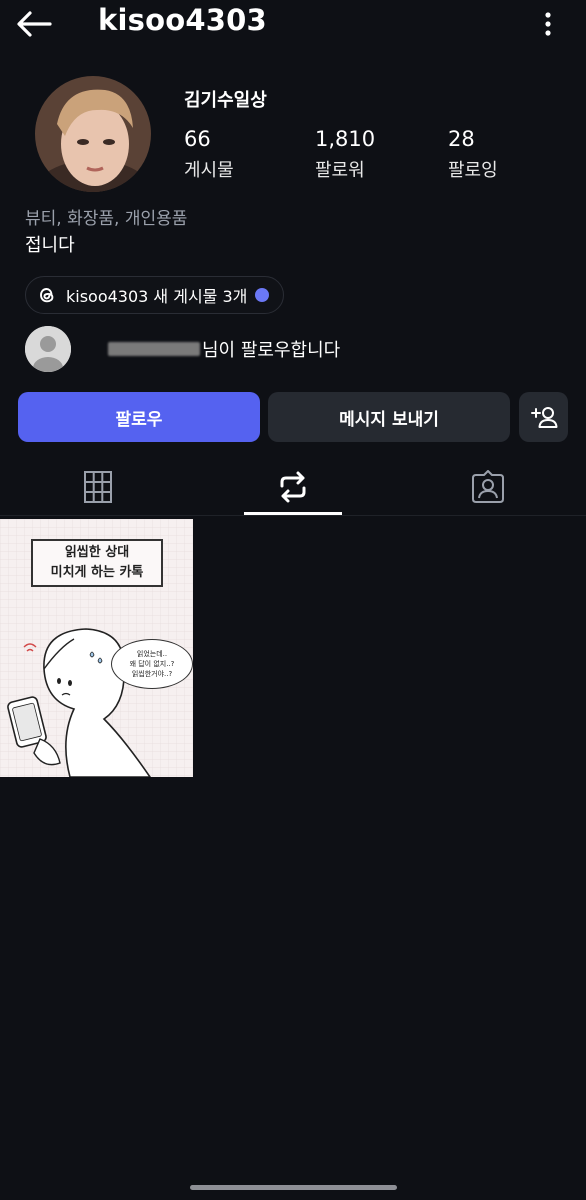 The image size is (586, 1200). Describe the element at coordinates (209, 154) in the screenshot. I see `stat-posts: 66 게시물` at that location.